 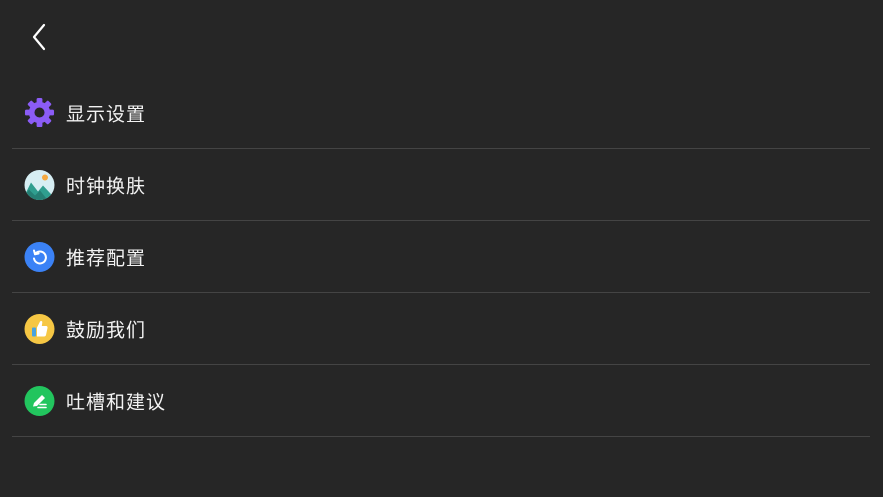 I want to click on menu-item-label: 显示设置, so click(x=106, y=114).